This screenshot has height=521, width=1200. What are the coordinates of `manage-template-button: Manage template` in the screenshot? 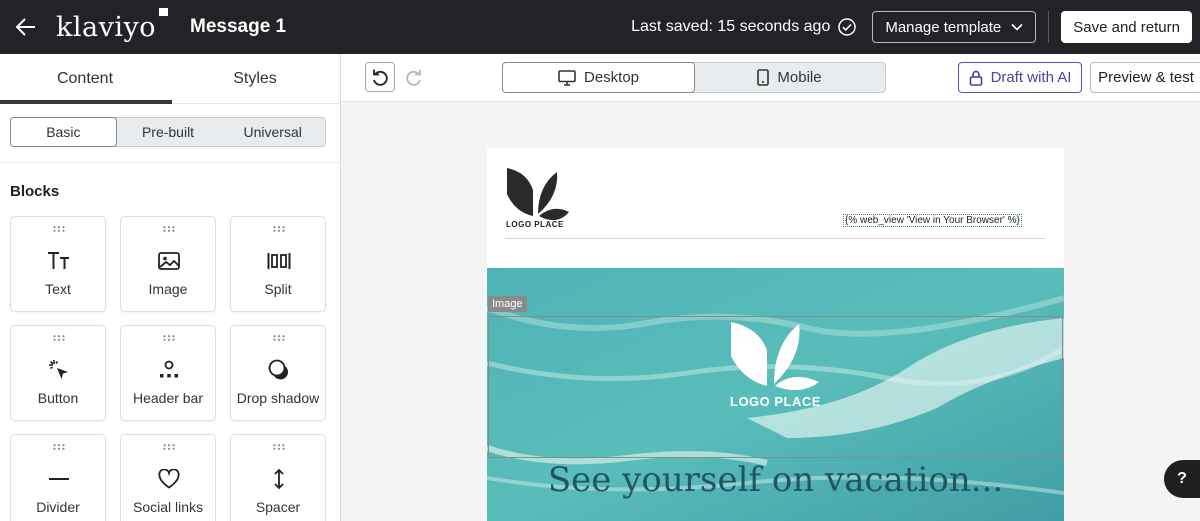 It's located at (954, 27).